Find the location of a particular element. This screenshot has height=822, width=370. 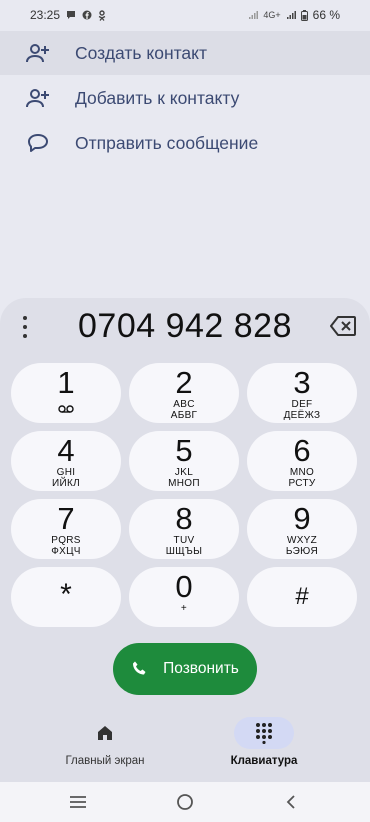

dialpad-icon is located at coordinates (264, 733).